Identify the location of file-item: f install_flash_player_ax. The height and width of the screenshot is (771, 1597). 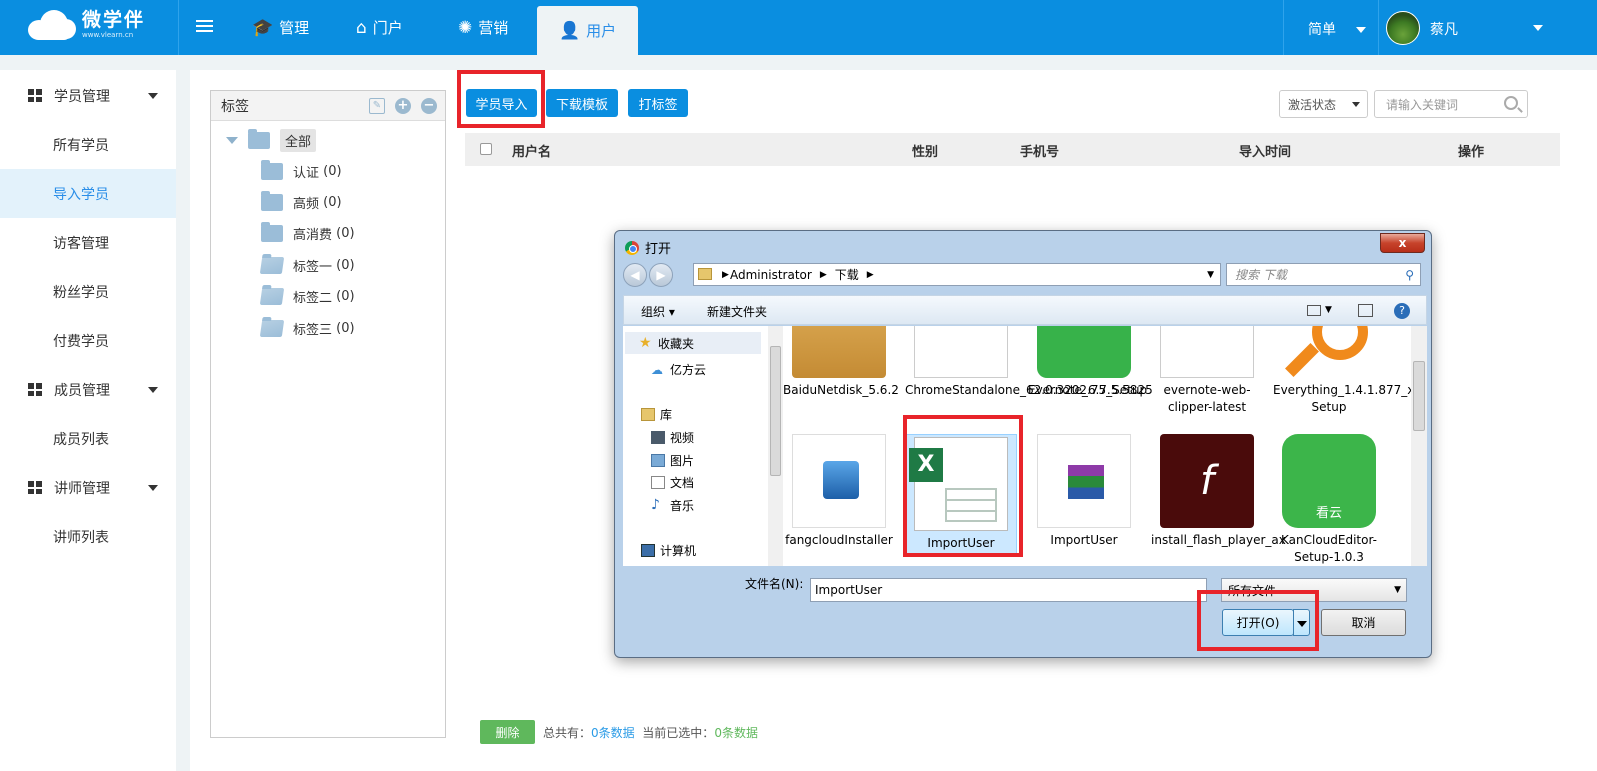
(1218, 491).